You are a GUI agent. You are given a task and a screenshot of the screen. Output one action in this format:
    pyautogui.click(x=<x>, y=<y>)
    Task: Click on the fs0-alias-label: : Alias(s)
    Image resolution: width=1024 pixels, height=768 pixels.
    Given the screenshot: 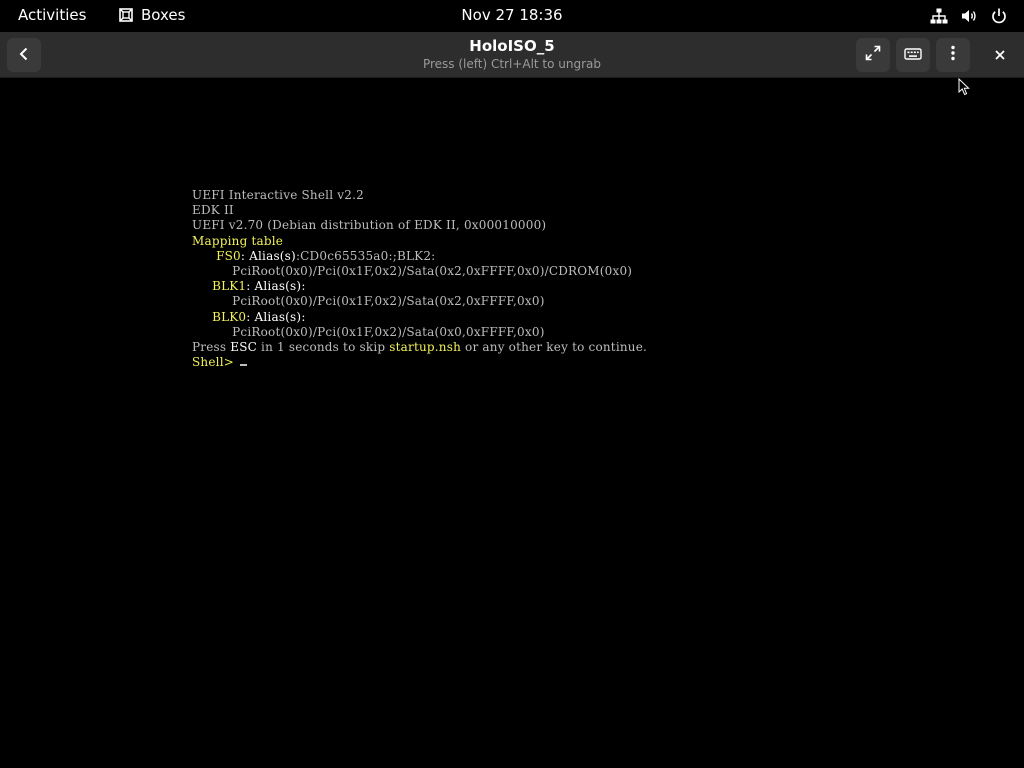 What is the action you would take?
    pyautogui.click(x=268, y=255)
    